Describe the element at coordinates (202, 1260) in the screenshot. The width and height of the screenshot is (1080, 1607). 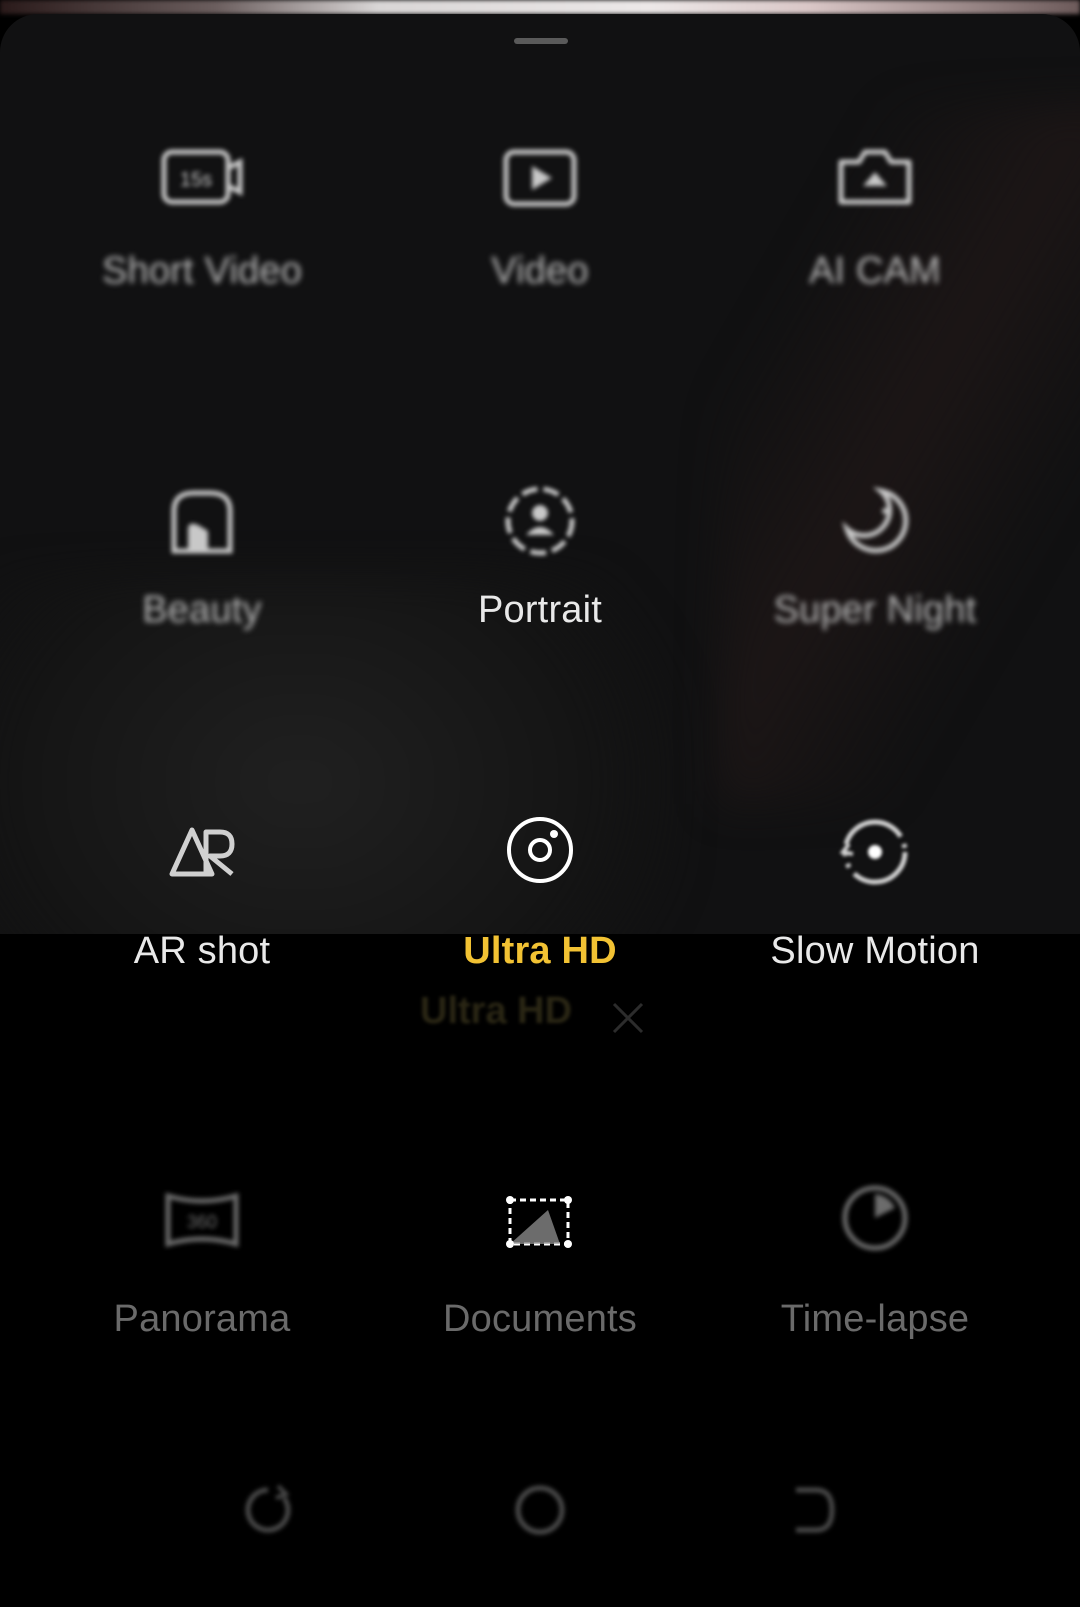
I see `mode-panorama: 360 Panorama` at that location.